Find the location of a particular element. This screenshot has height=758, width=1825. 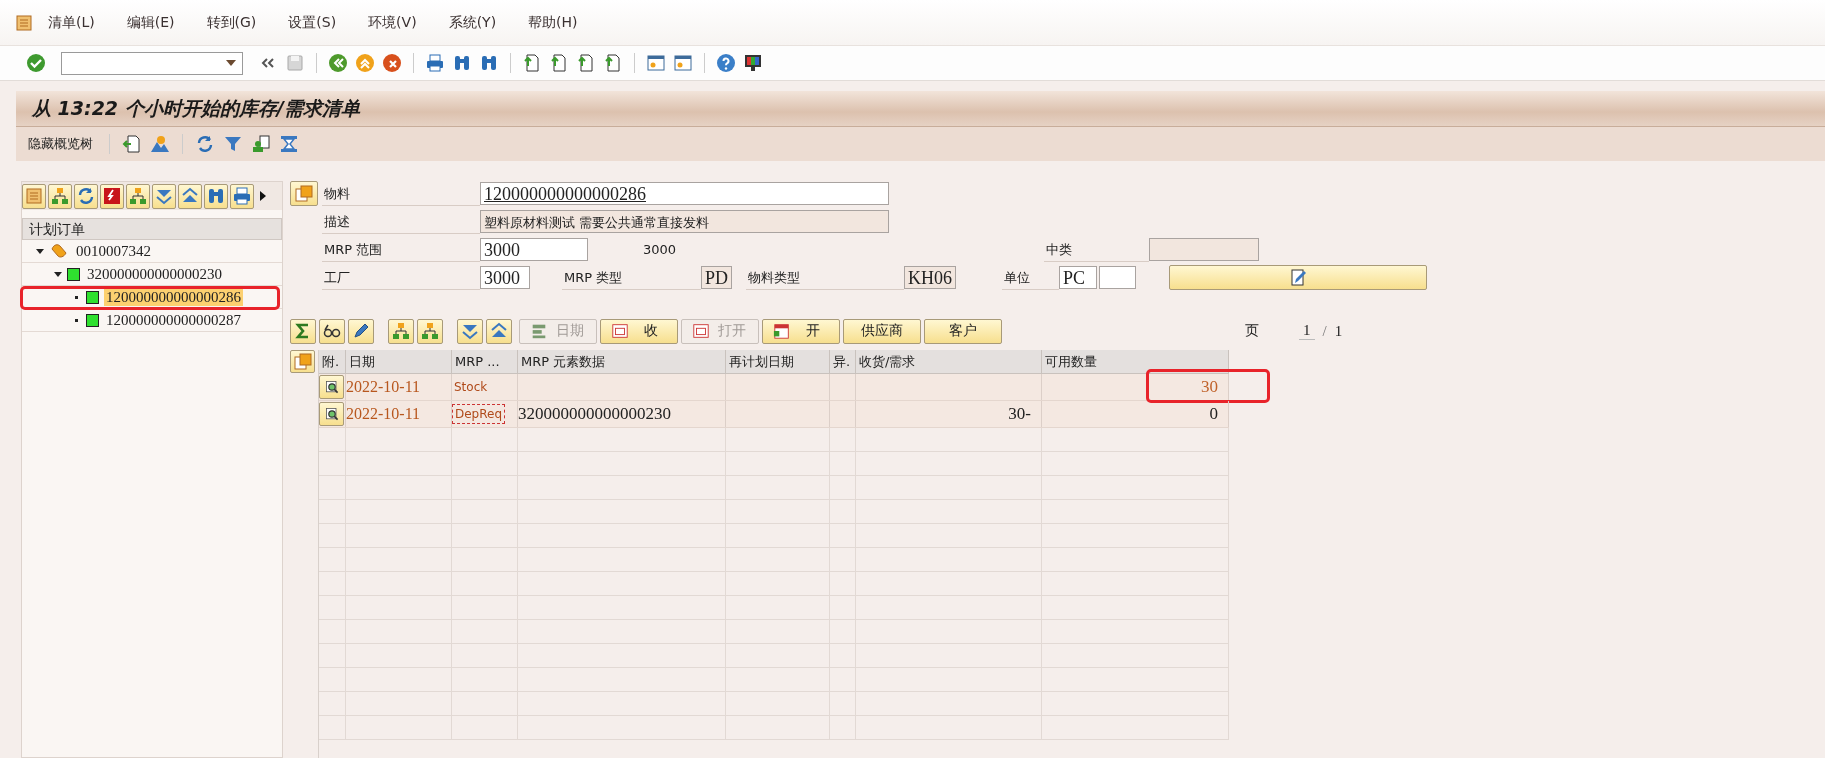

list-icon is located at coordinates (539, 331).